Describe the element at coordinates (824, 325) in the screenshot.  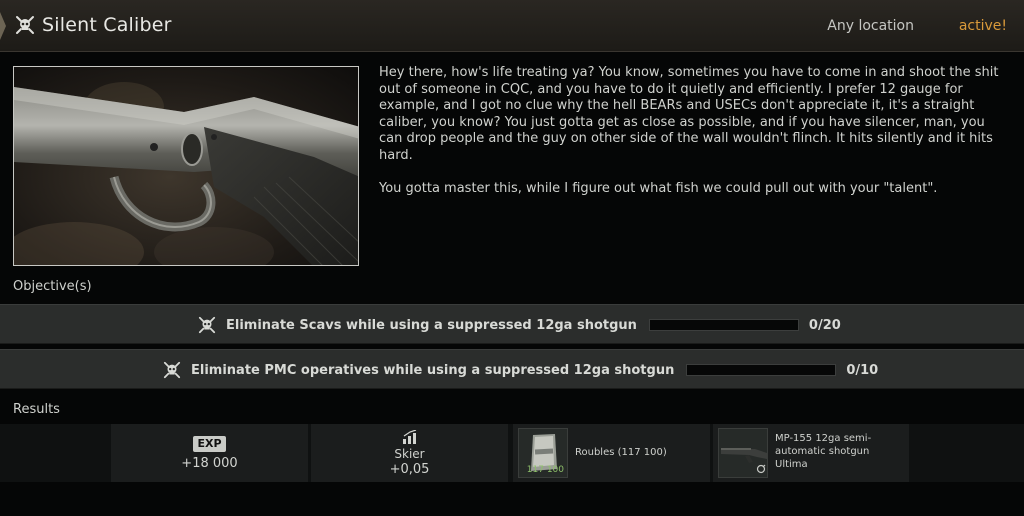
I see `objective-count: 0/20` at that location.